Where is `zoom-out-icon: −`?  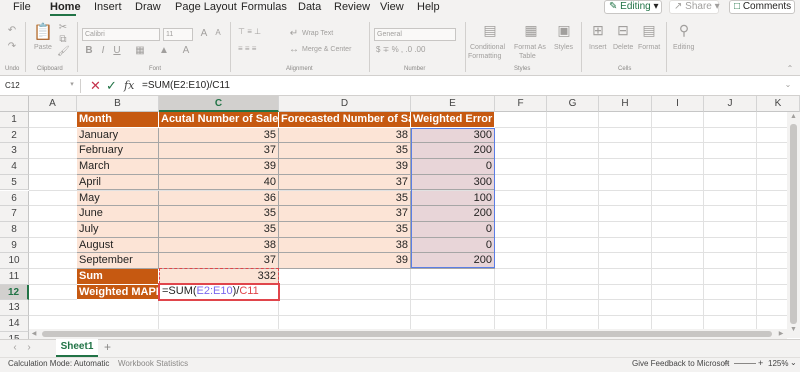 zoom-out-icon: − is located at coordinates (726, 363).